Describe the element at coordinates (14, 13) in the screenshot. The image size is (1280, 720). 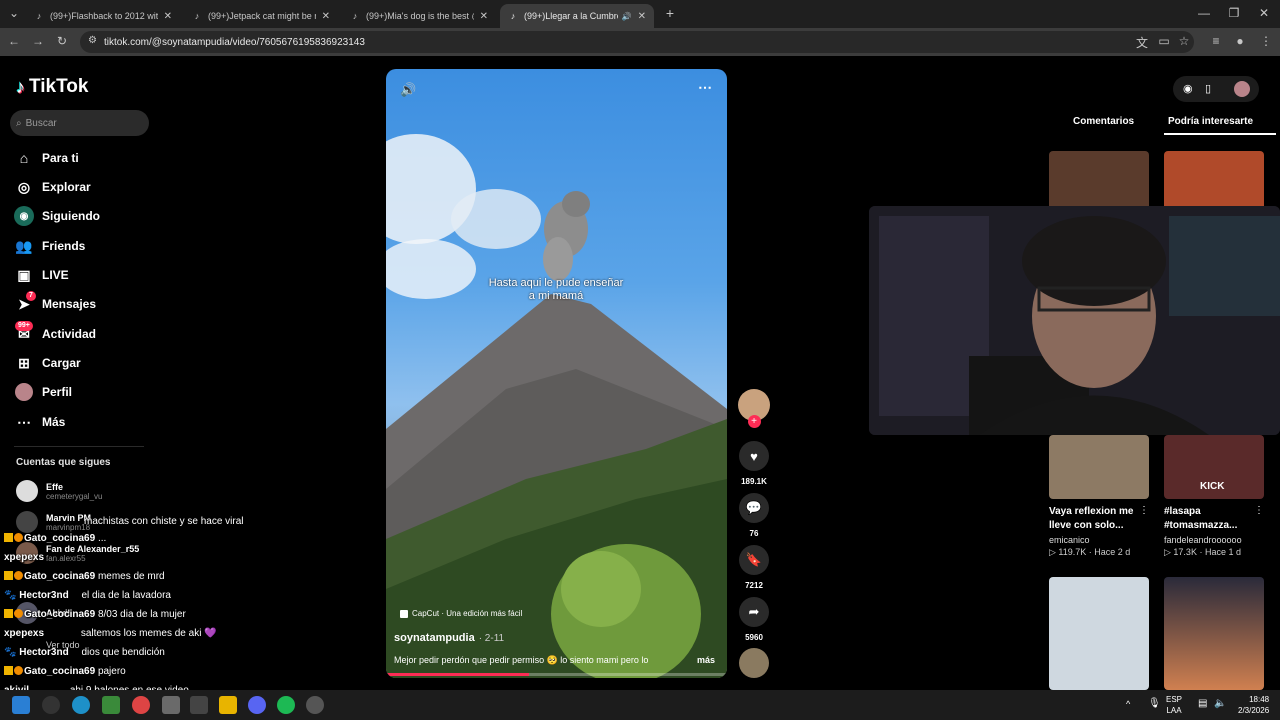
I see `tab-search-icon: ⌄` at that location.